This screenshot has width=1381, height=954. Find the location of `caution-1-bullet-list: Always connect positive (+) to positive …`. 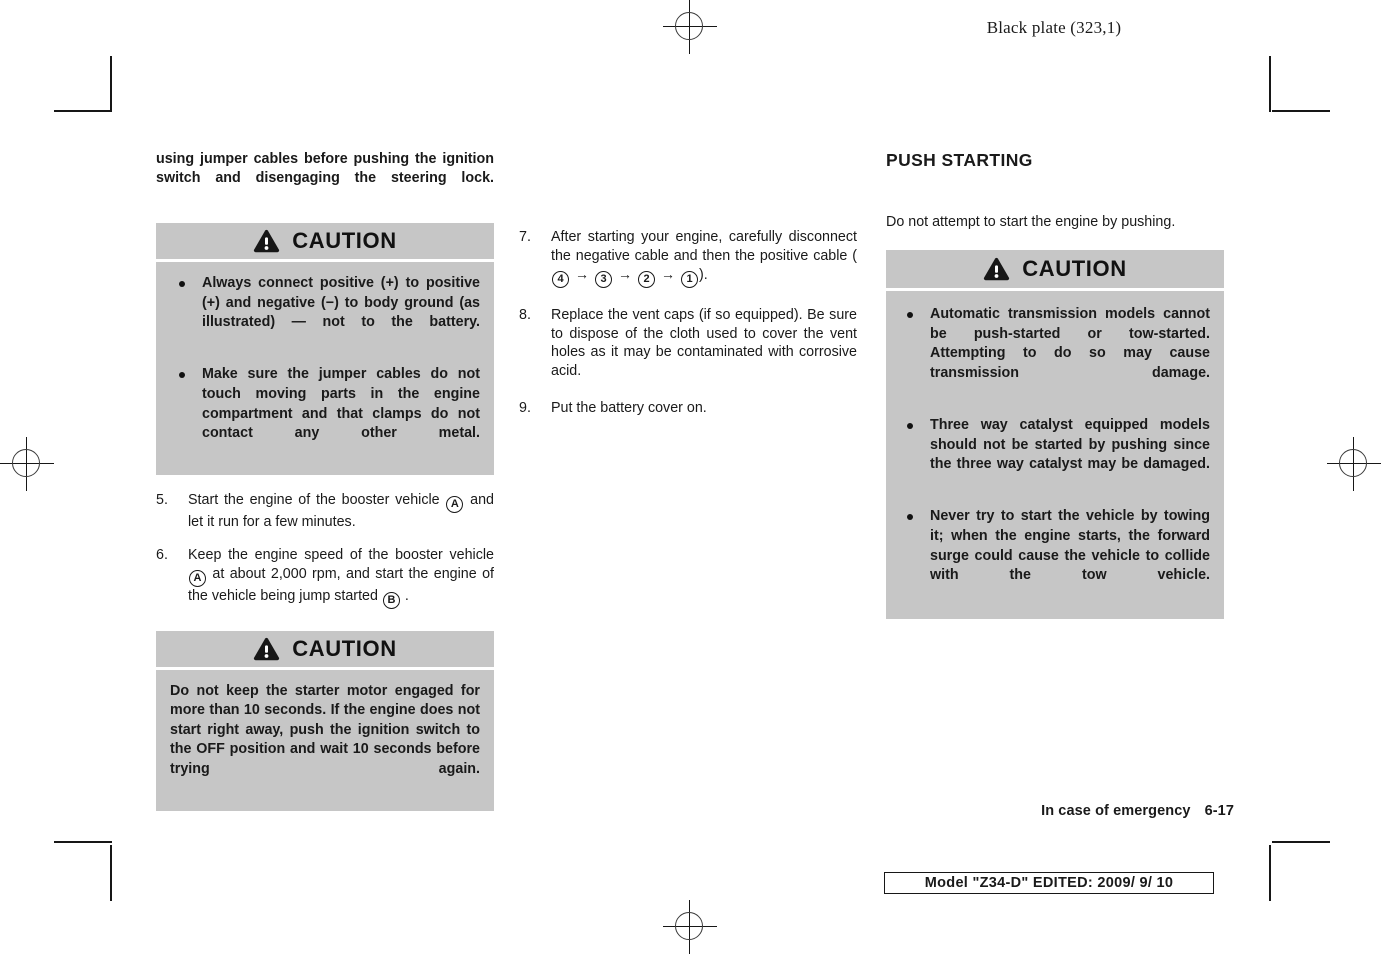

caution-1-bullet-list: Always connect positive (+) to positive … is located at coordinates (325, 368).